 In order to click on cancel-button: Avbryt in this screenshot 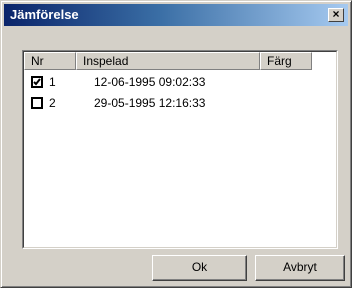, I will do `click(300, 268)`.